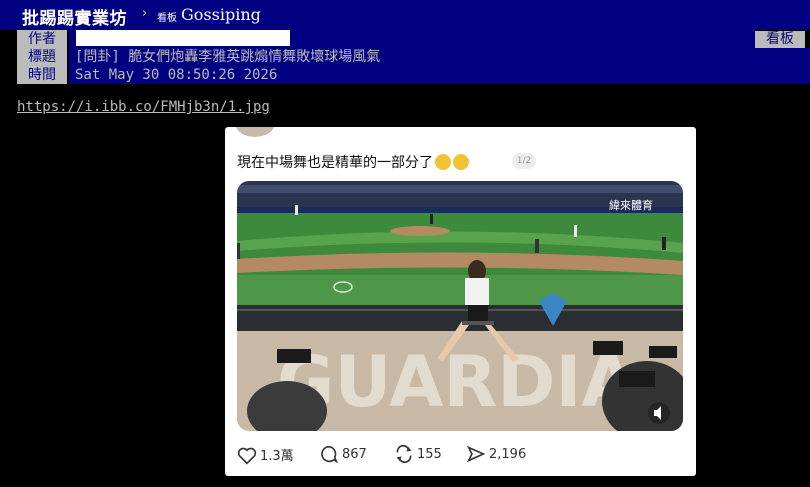  Describe the element at coordinates (405, 15) in the screenshot. I see `top-bar: 批踢踢實業坊 › 看板 Gossiping` at that location.